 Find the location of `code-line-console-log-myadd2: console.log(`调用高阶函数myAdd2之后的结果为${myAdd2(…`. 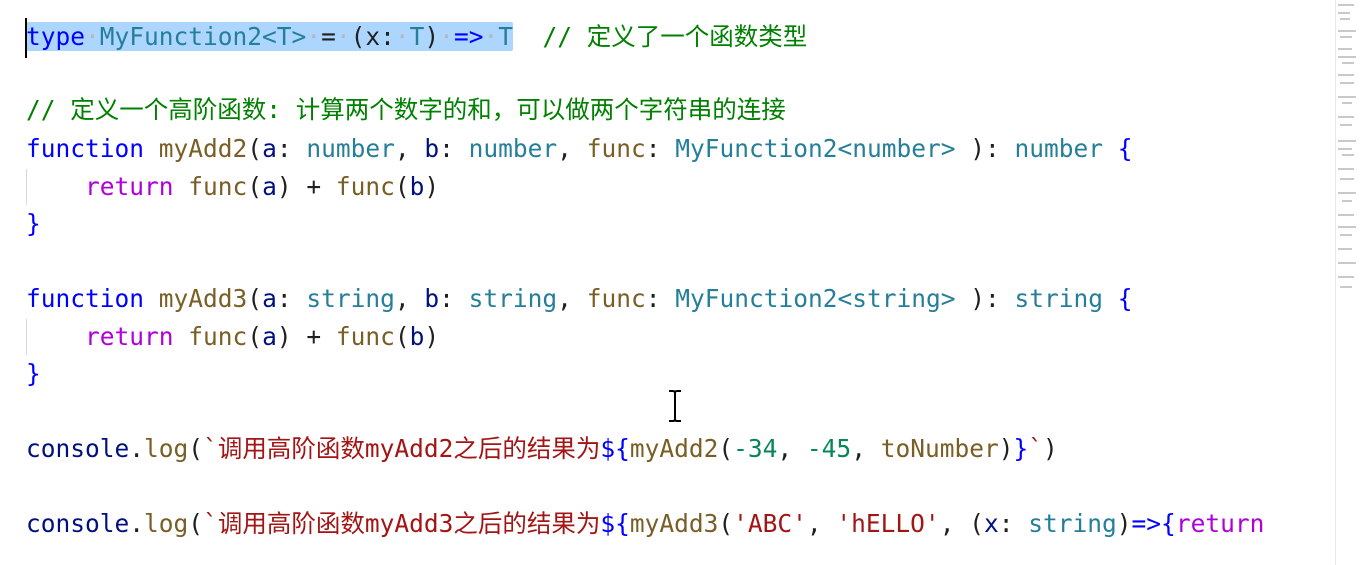

code-line-console-log-myadd2: console.log(`调用高阶函数myAdd2之后的结果为${myAdd2(… is located at coordinates (542, 449).